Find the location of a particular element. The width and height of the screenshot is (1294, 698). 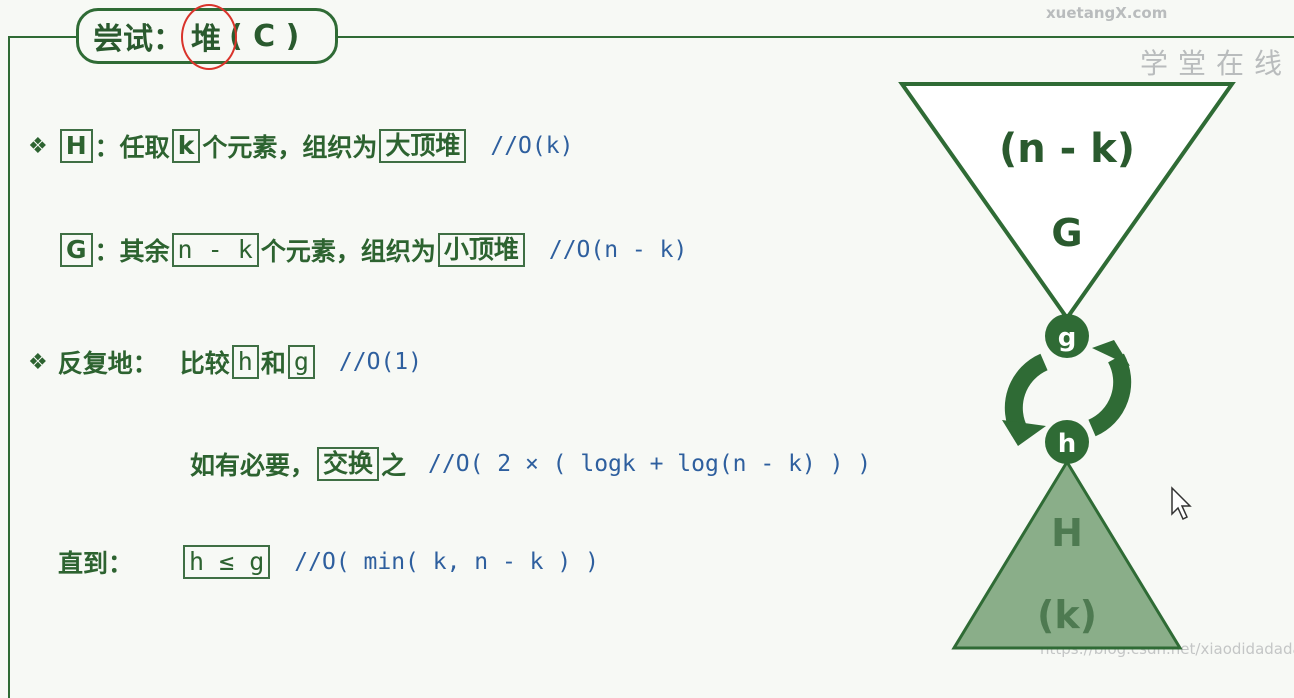

swap-arrow-right-icon is located at coordinates (1110, 395).